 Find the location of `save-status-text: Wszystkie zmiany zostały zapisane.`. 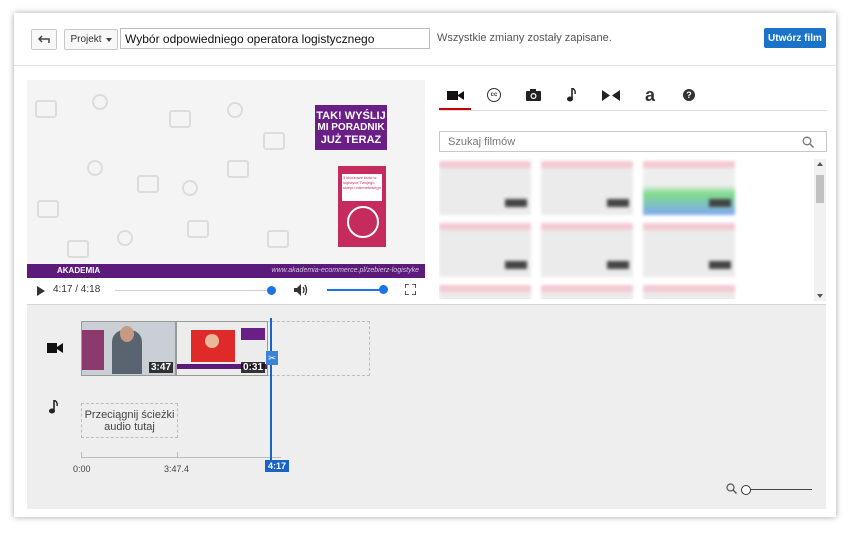

save-status-text: Wszystkie zmiany zostały zapisane. is located at coordinates (524, 38).